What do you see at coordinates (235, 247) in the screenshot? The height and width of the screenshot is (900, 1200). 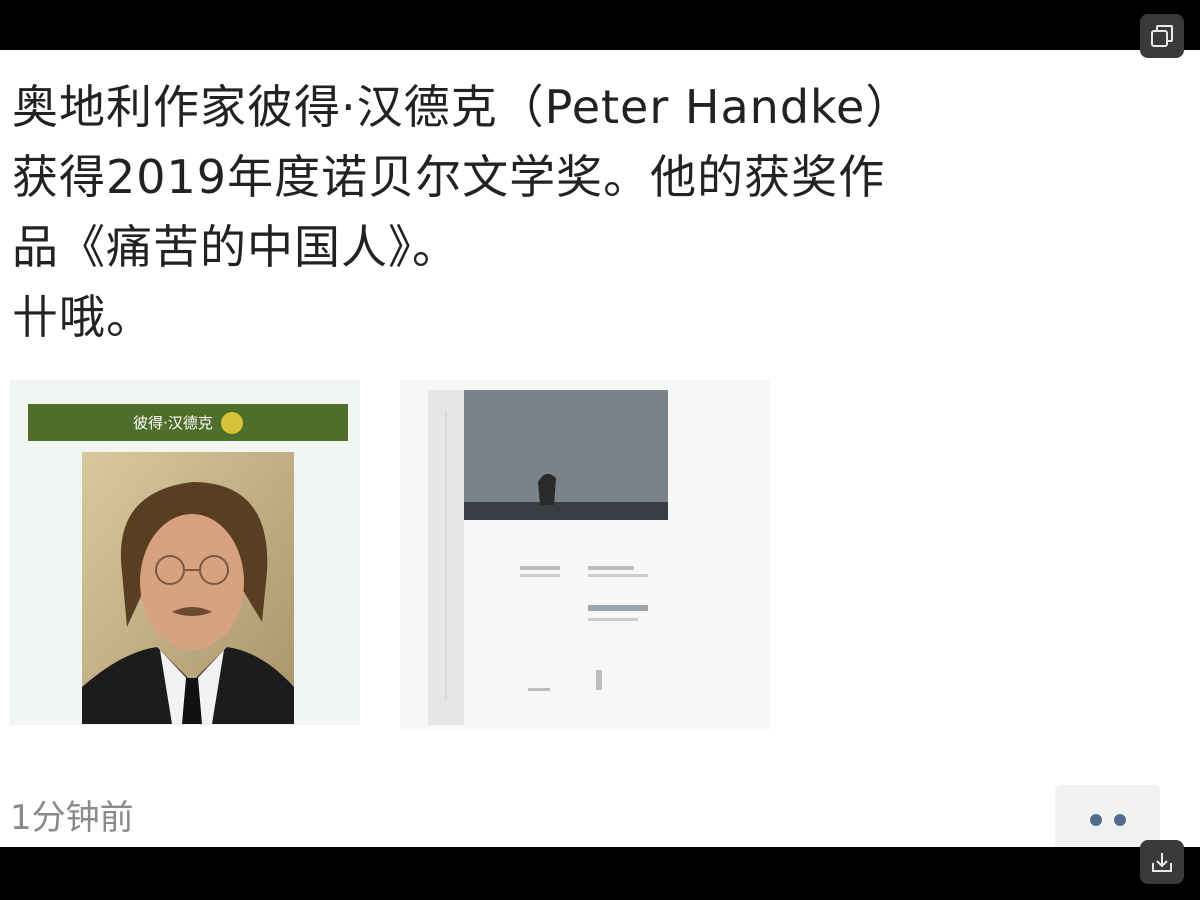 I see `post-line-3: 品《痛苦的中国人》。` at bounding box center [235, 247].